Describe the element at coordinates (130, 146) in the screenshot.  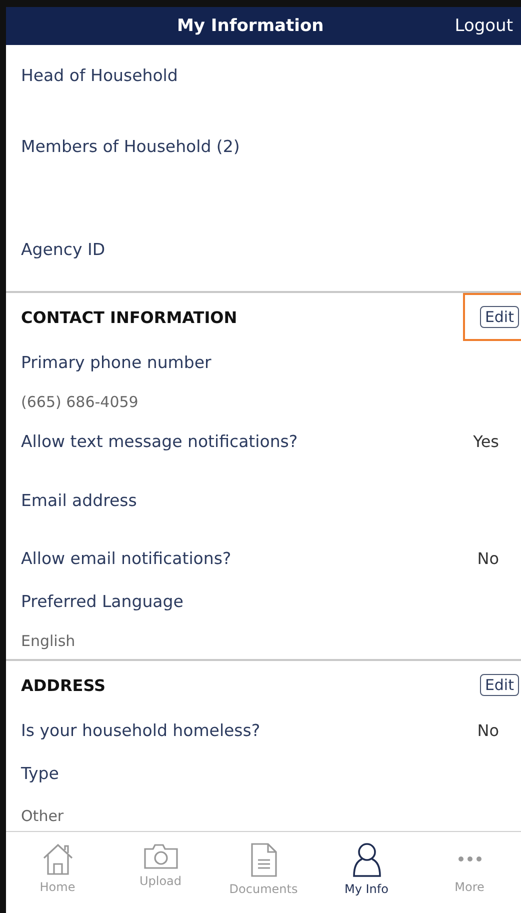
I see `field-label: Members of Household (2)` at that location.